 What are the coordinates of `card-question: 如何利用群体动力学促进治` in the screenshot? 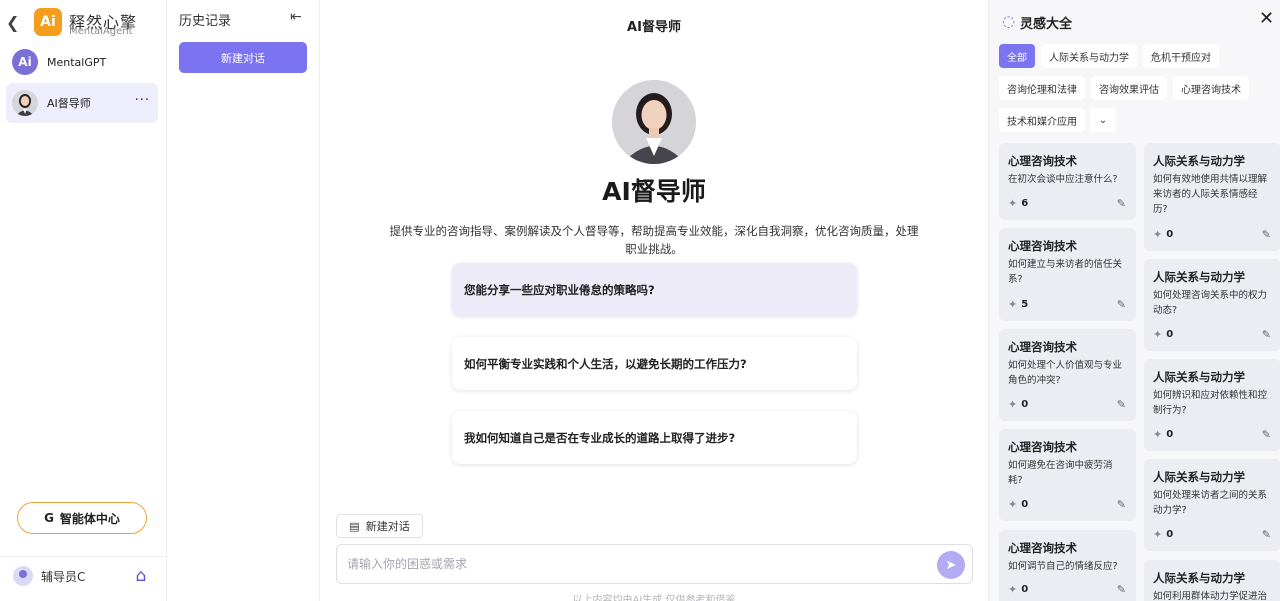 It's located at (1210, 596).